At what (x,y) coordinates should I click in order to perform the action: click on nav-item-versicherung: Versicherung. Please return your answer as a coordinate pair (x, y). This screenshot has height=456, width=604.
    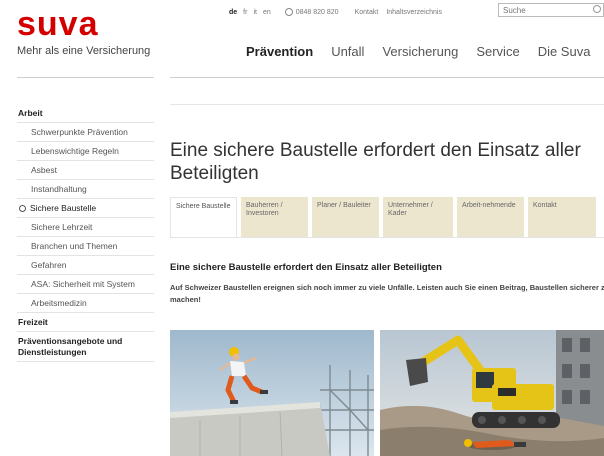
    Looking at the image, I should click on (420, 51).